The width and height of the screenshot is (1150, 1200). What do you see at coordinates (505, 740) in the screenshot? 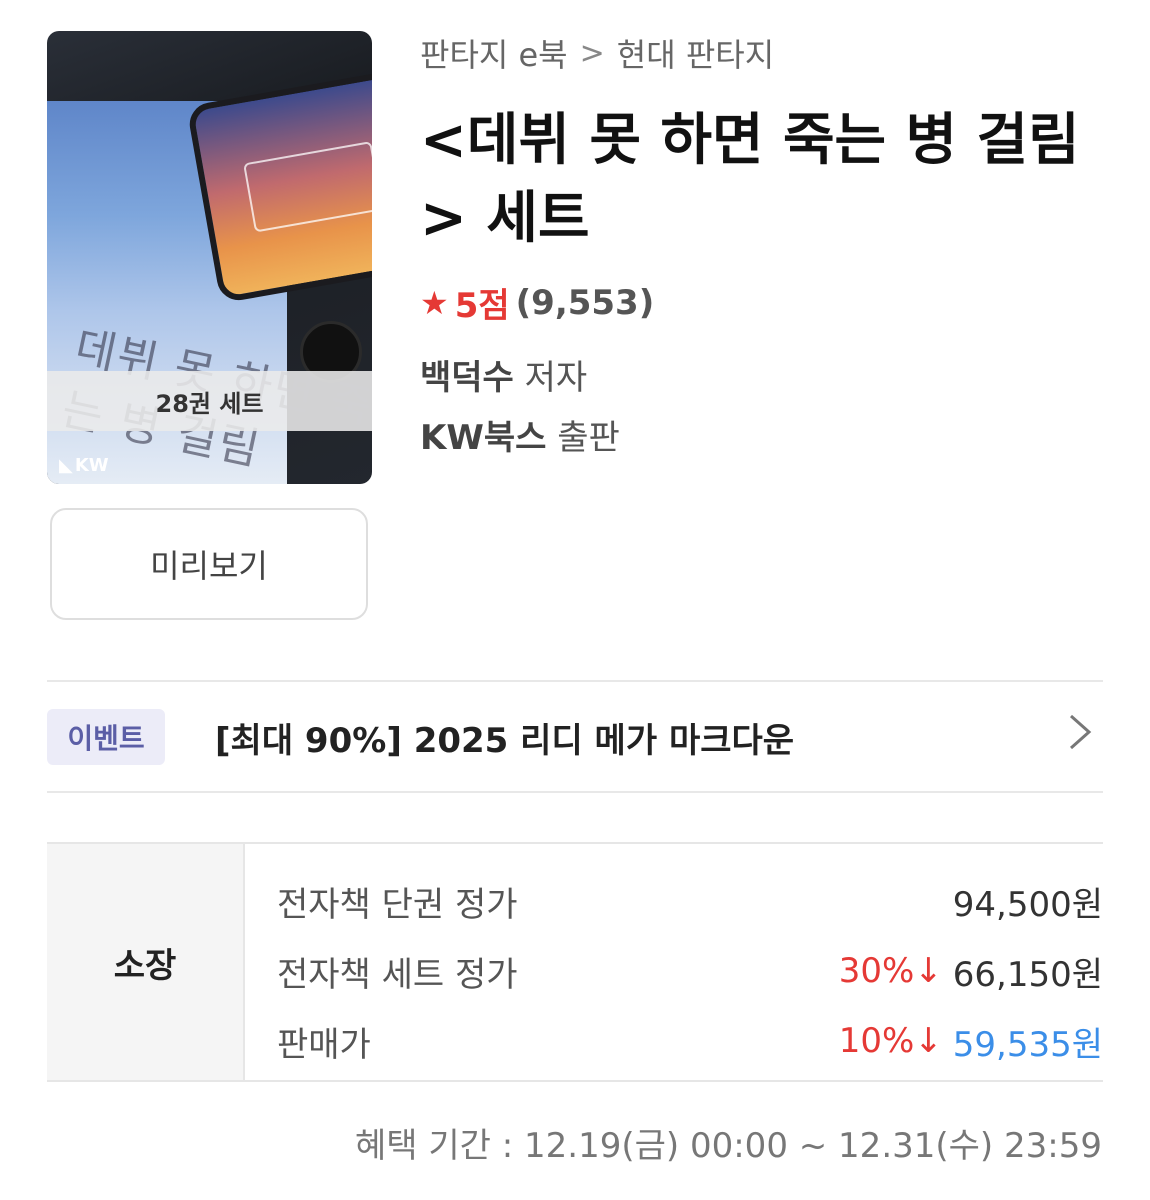
I see `event-text: [최대 90%] 2025 리디 메가 마크다운` at bounding box center [505, 740].